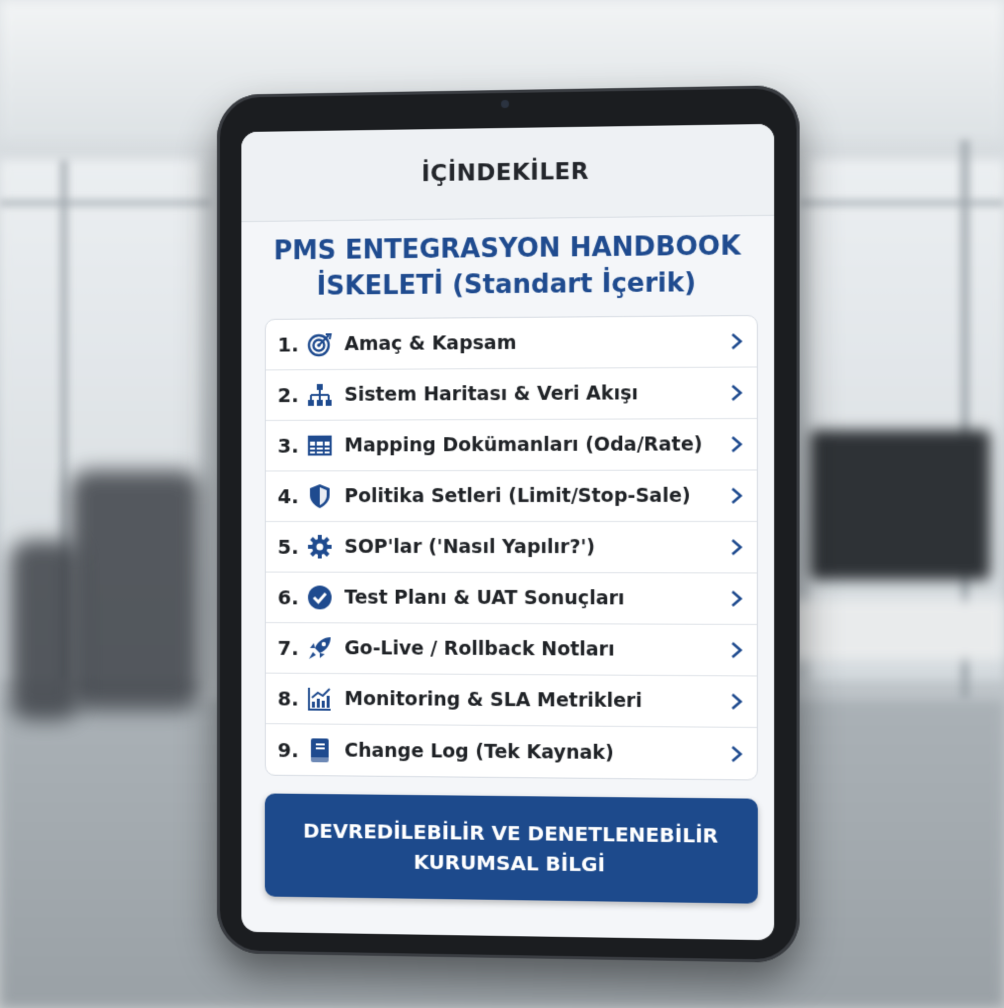 The image size is (1004, 1008). Describe the element at coordinates (430, 343) in the screenshot. I see `toc-item-label: Amaç & Kapsam` at that location.